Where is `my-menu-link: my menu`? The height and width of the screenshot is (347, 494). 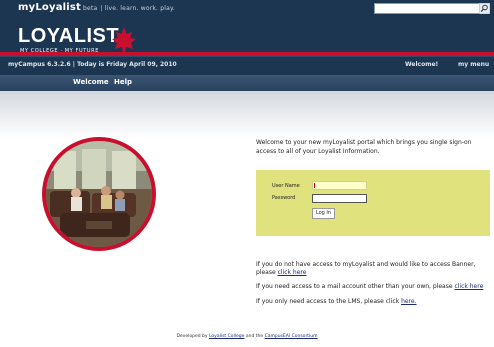 my-menu-link: my menu is located at coordinates (473, 64).